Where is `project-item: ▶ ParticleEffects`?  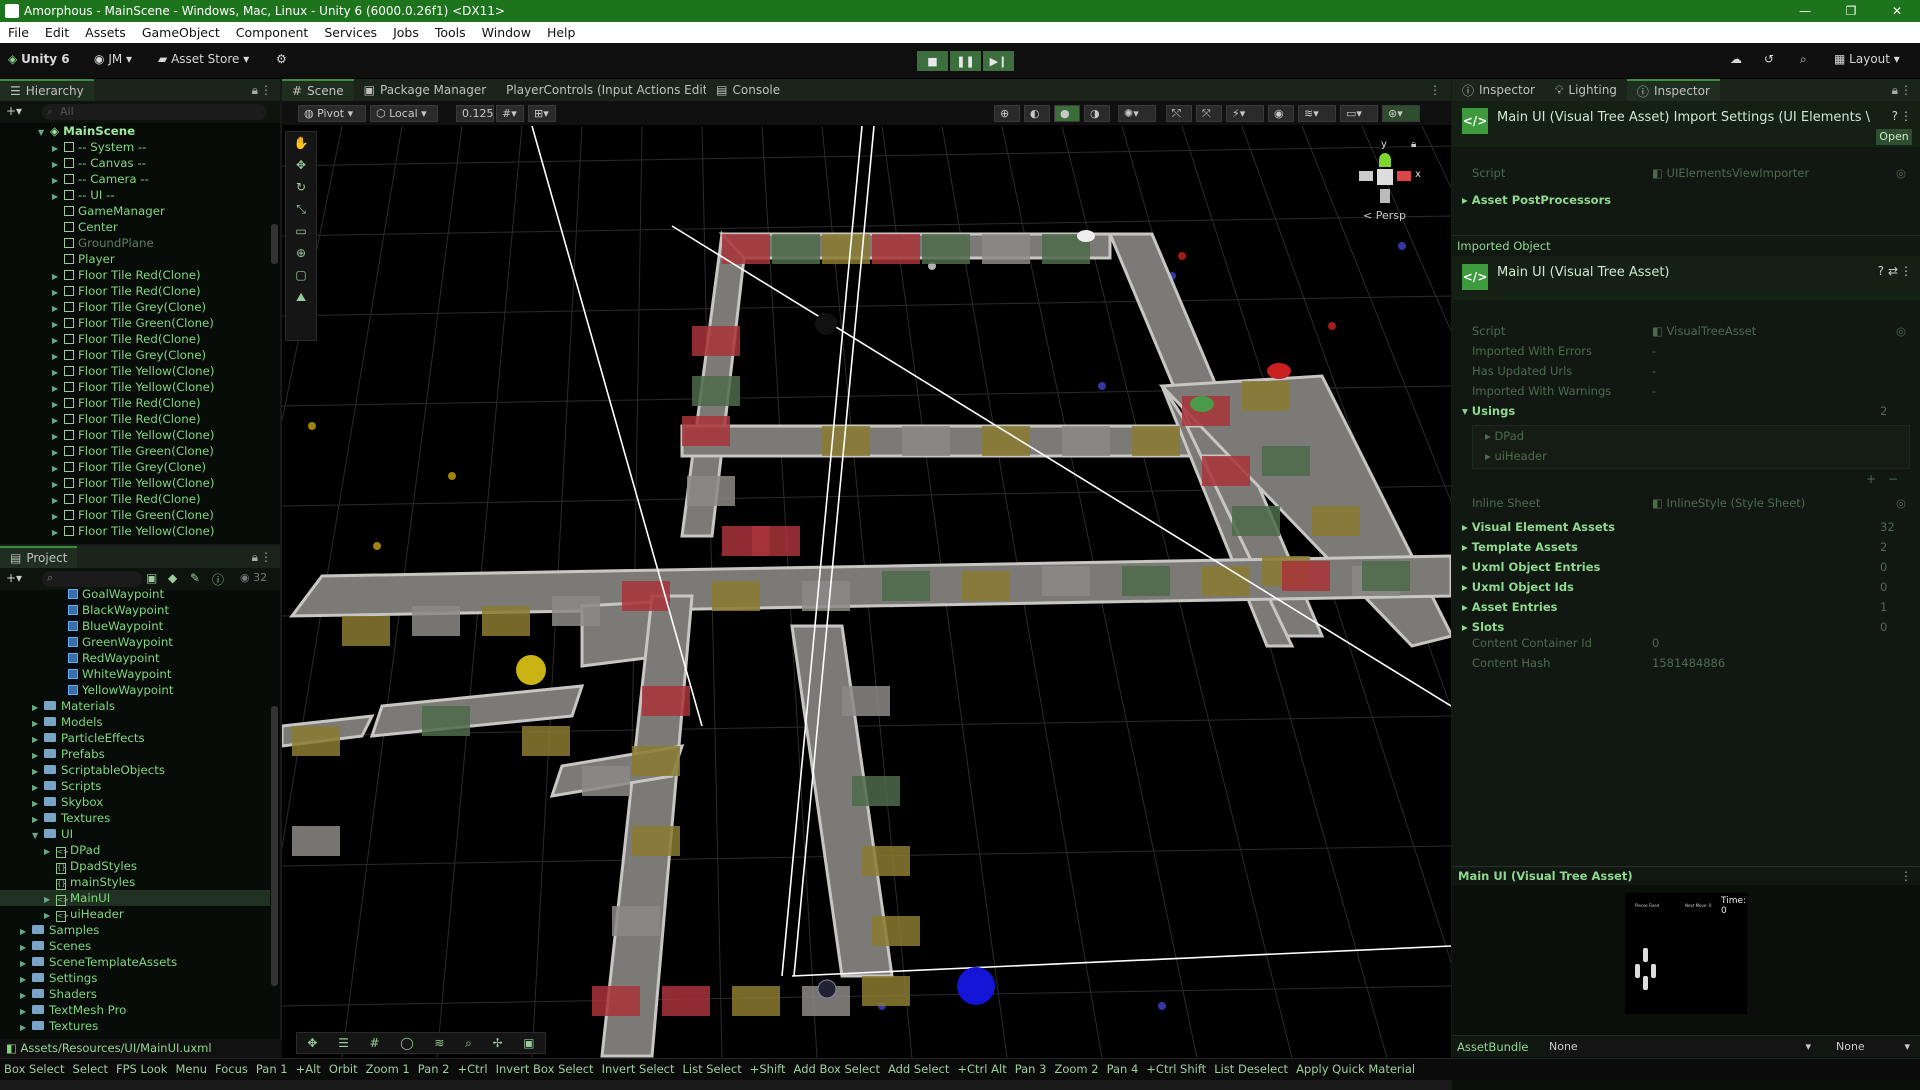
project-item: ▶ ParticleEffects is located at coordinates (135, 738).